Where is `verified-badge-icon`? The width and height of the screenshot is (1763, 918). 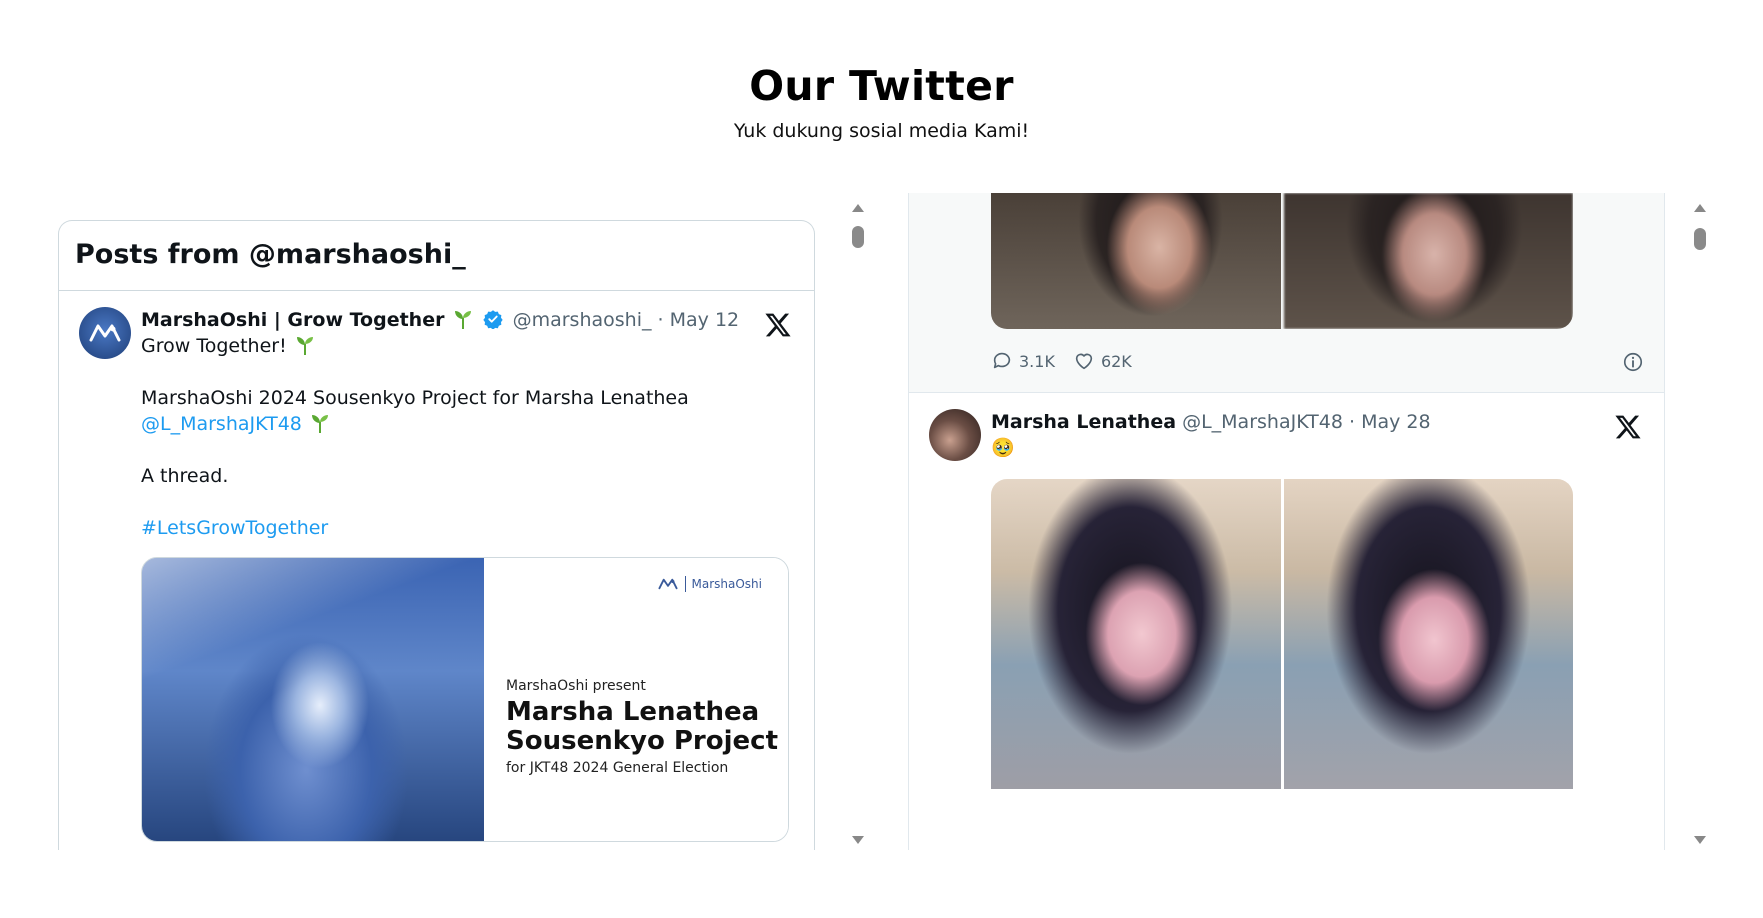
verified-badge-icon is located at coordinates (492, 319).